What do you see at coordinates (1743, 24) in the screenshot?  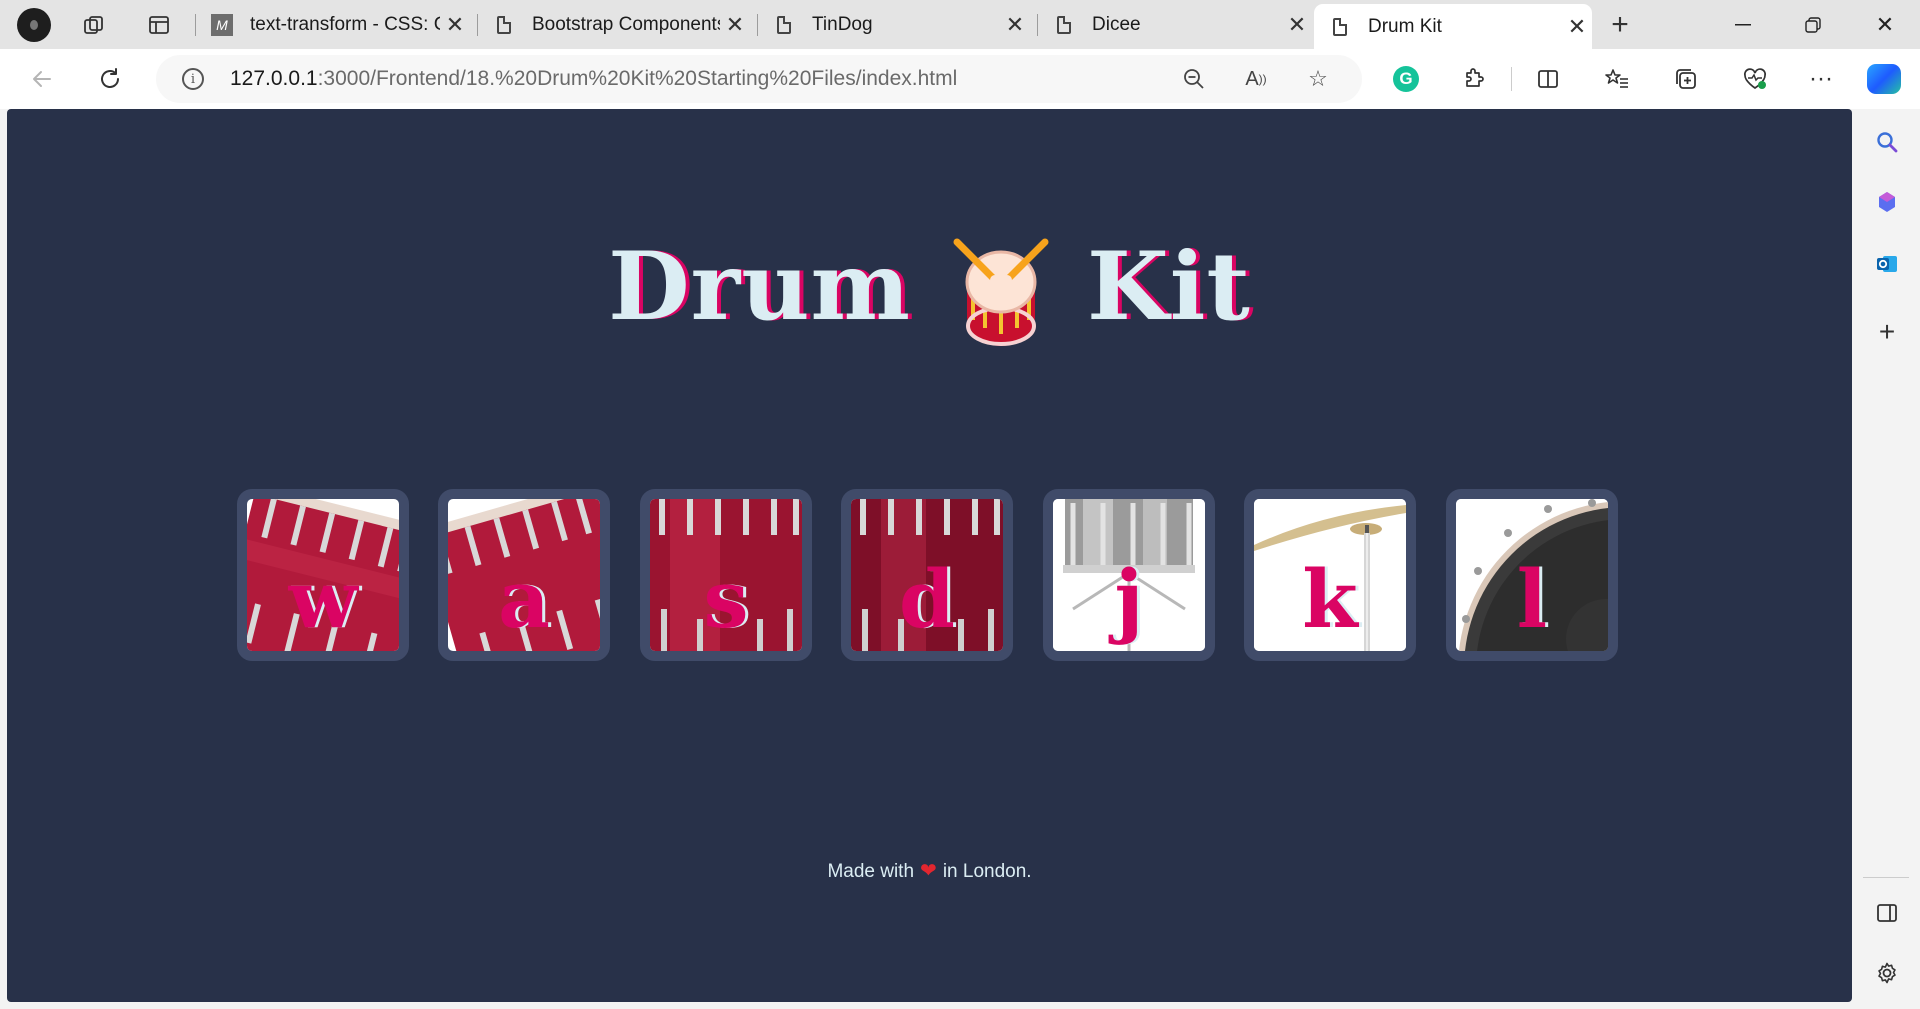 I see `minimize-button` at bounding box center [1743, 24].